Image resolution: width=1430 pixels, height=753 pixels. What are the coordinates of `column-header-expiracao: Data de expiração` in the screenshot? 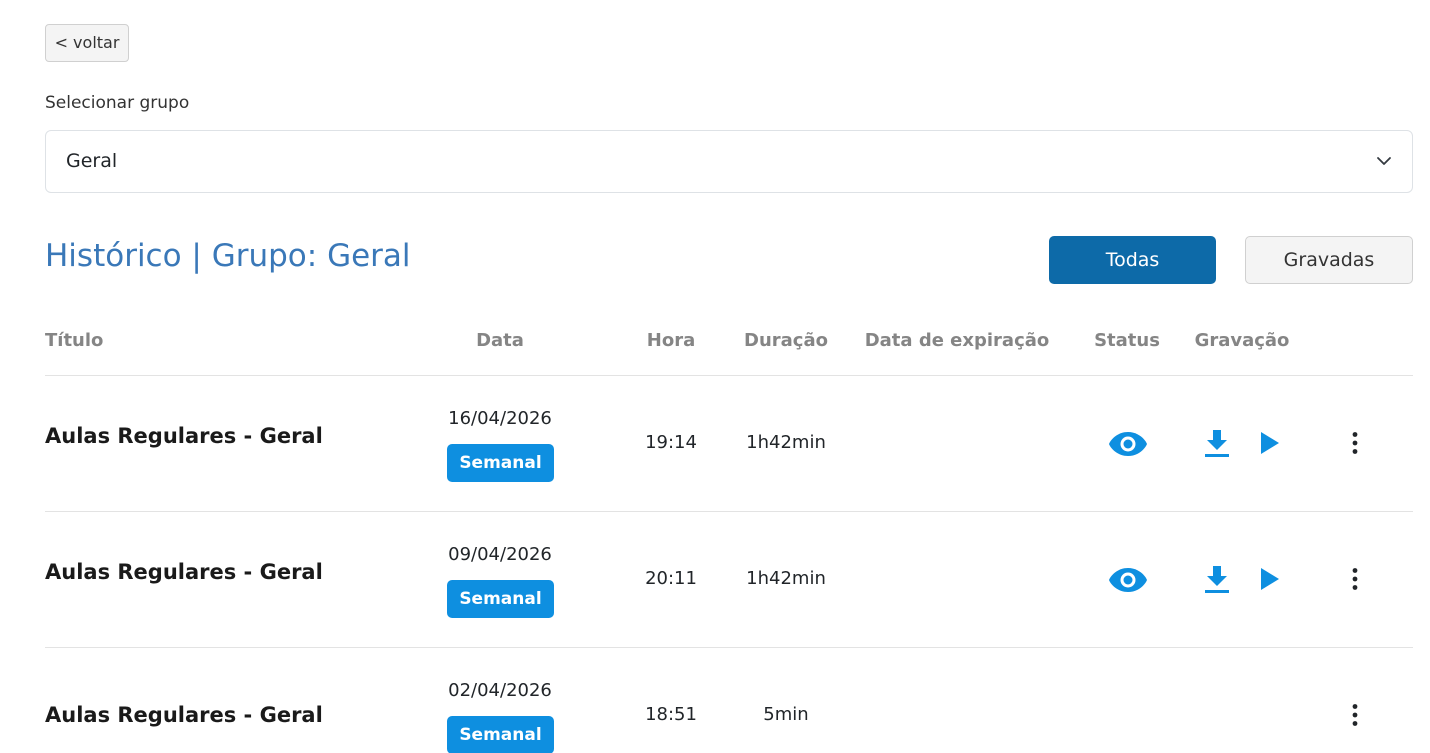 It's located at (957, 340).